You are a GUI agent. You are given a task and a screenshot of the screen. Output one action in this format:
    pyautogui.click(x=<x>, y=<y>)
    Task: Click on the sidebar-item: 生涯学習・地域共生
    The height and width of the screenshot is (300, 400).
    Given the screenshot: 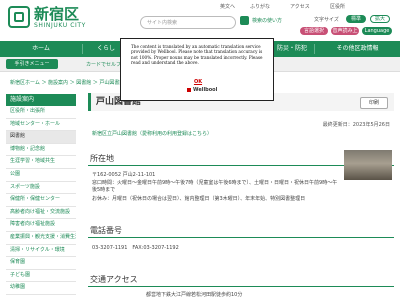 What is the action you would take?
    pyautogui.click(x=41, y=162)
    